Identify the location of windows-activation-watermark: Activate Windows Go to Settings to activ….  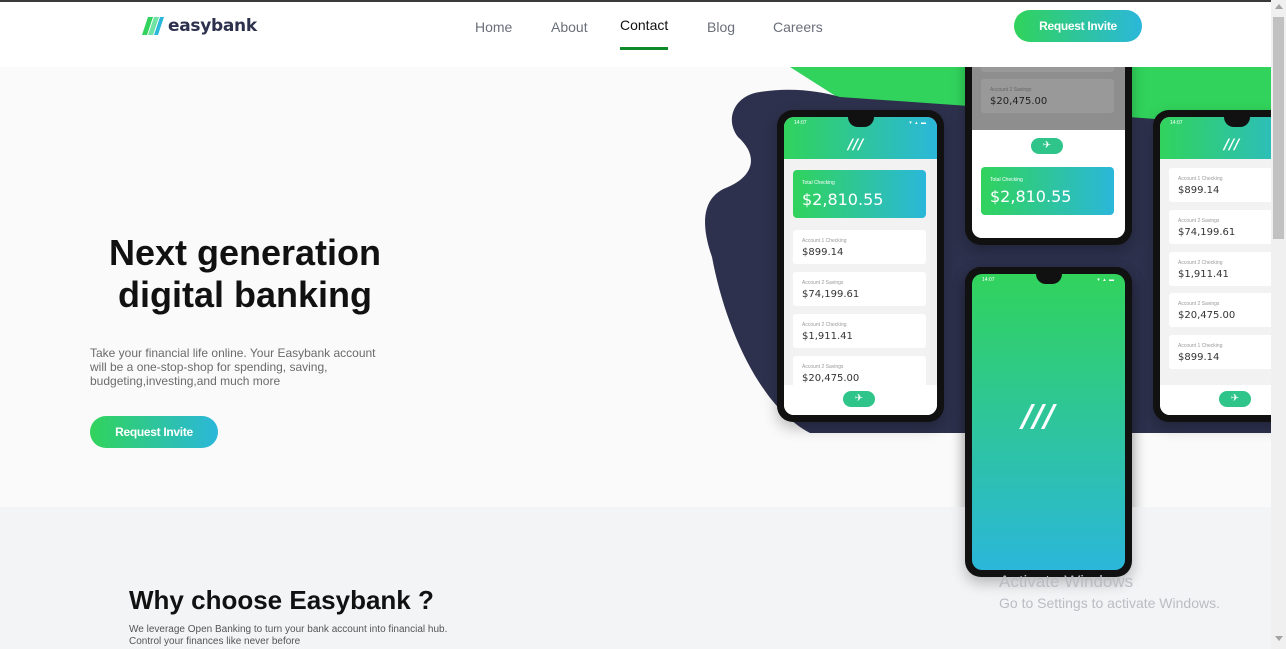
(1109, 591).